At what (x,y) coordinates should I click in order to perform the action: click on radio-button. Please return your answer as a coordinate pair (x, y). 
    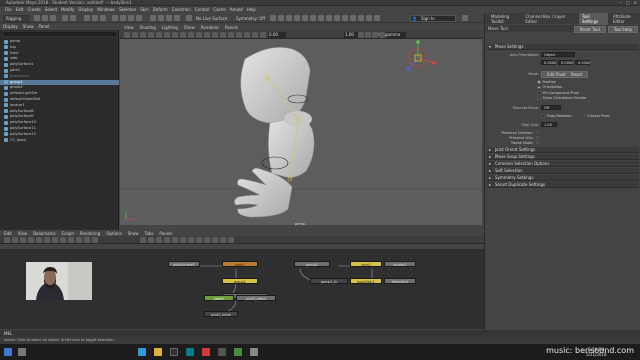
    Looking at the image, I should click on (543, 116).